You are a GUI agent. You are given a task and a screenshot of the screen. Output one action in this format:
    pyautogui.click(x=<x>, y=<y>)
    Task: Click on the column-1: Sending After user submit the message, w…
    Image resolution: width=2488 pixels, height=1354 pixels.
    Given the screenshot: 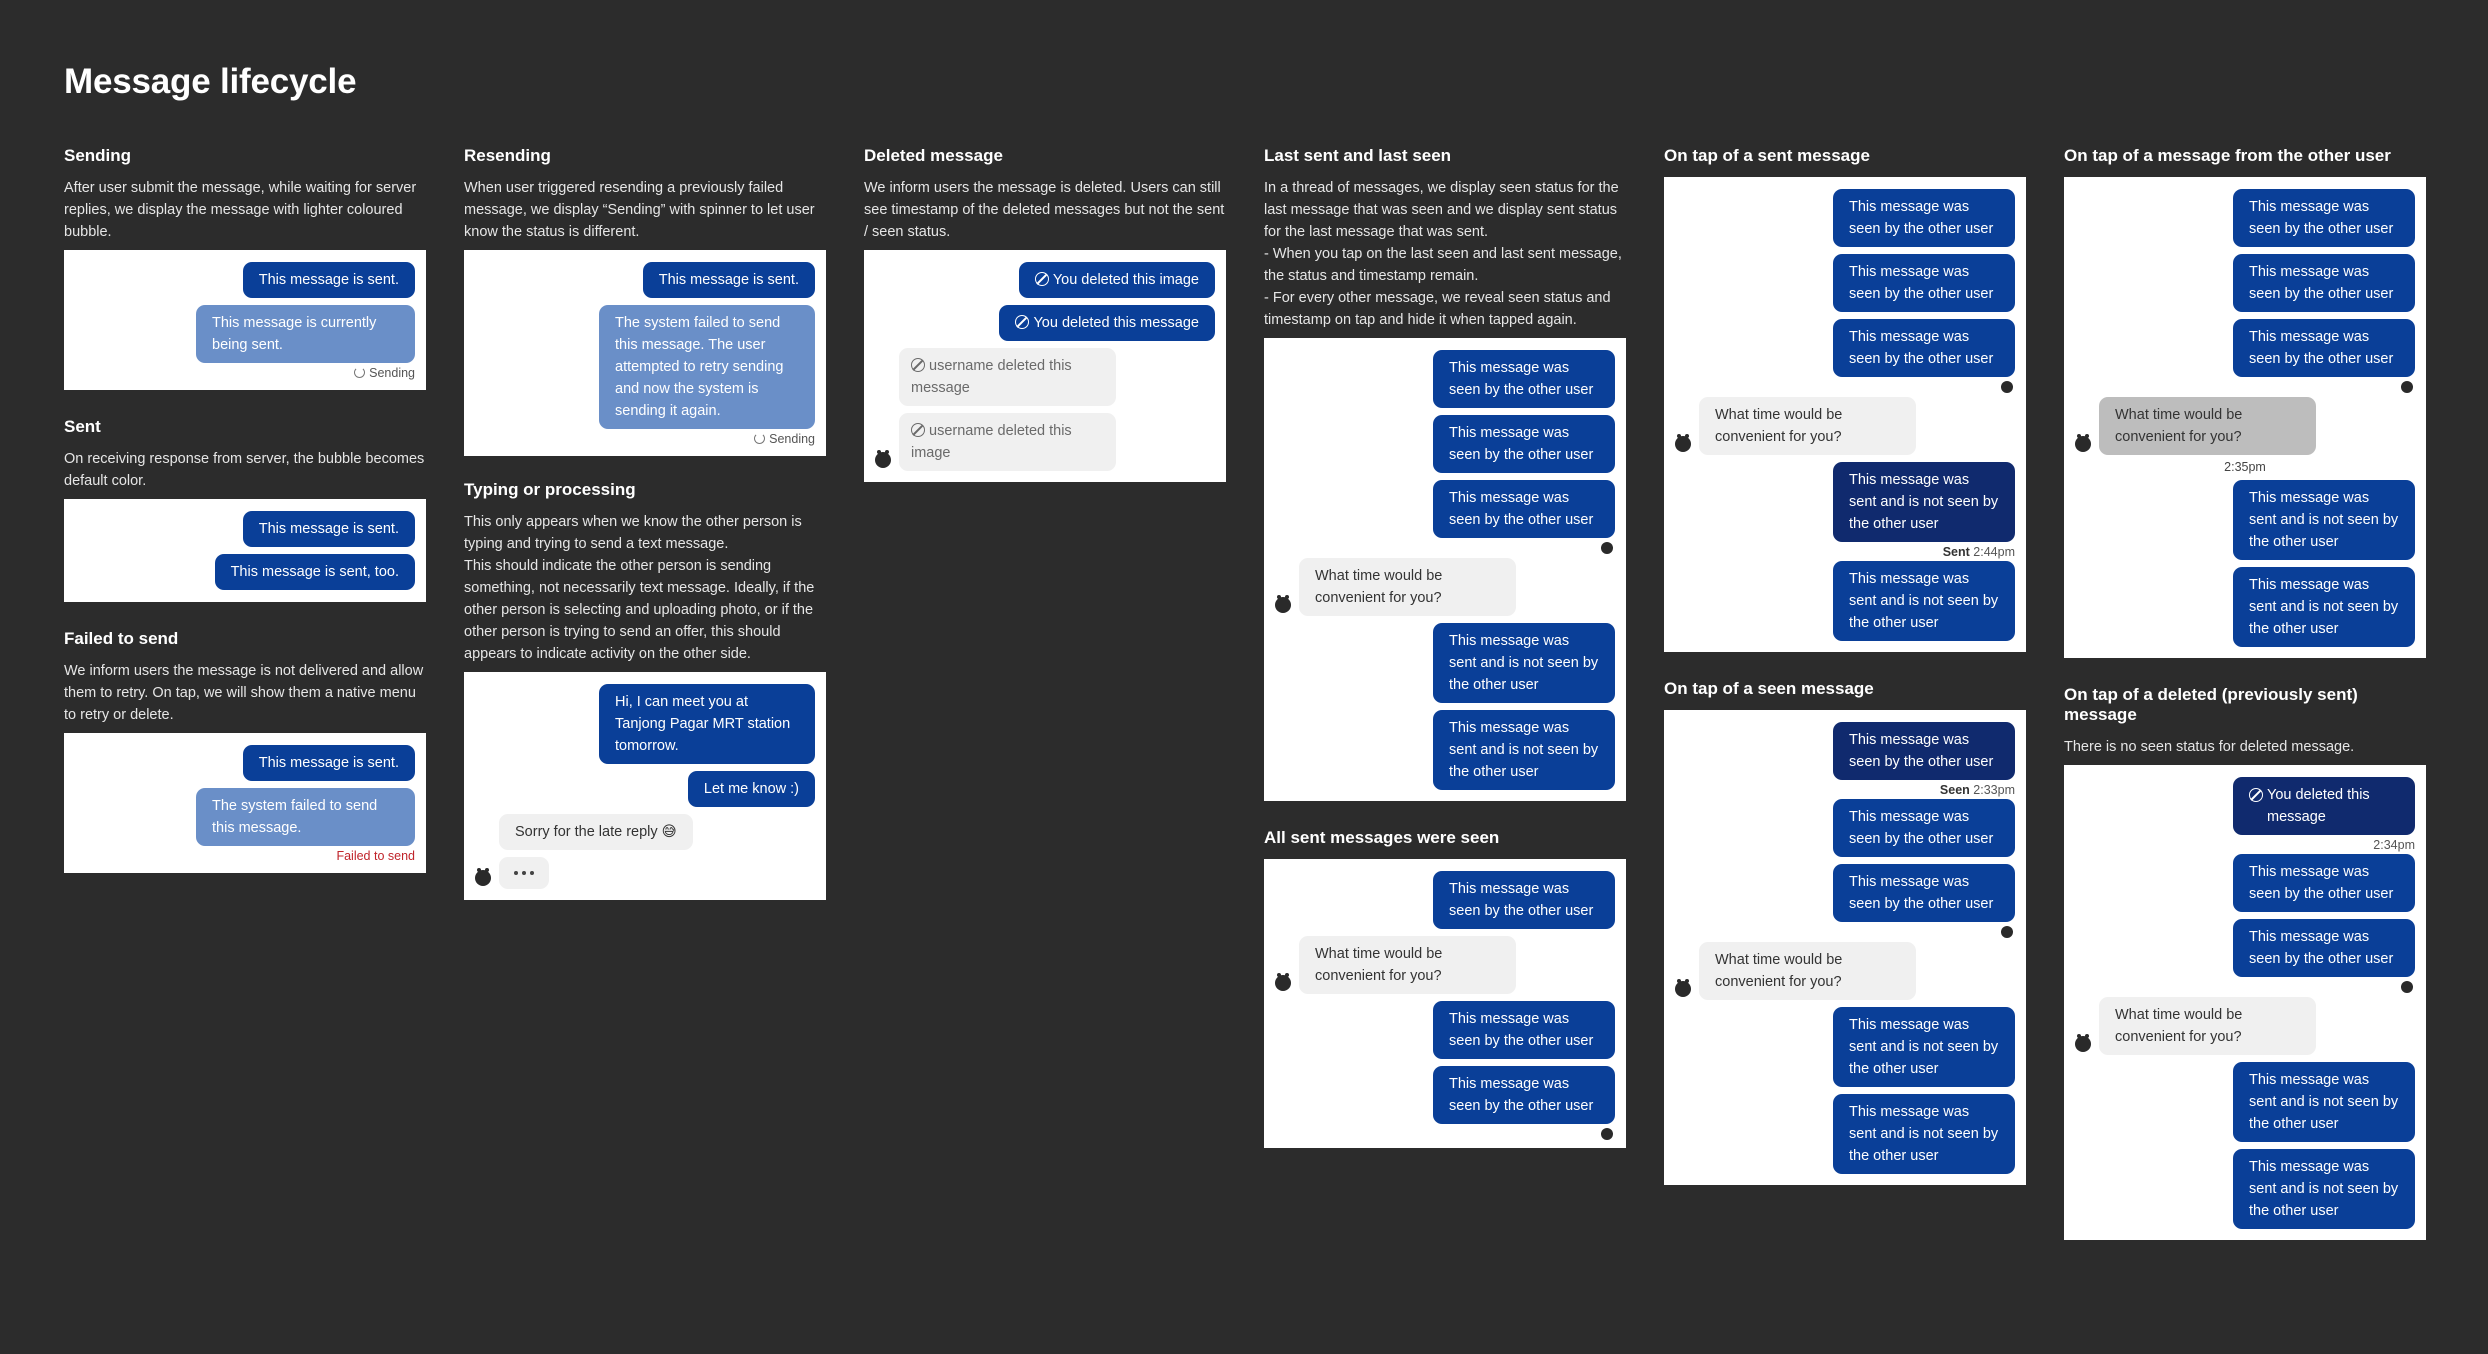 What is the action you would take?
    pyautogui.click(x=245, y=509)
    